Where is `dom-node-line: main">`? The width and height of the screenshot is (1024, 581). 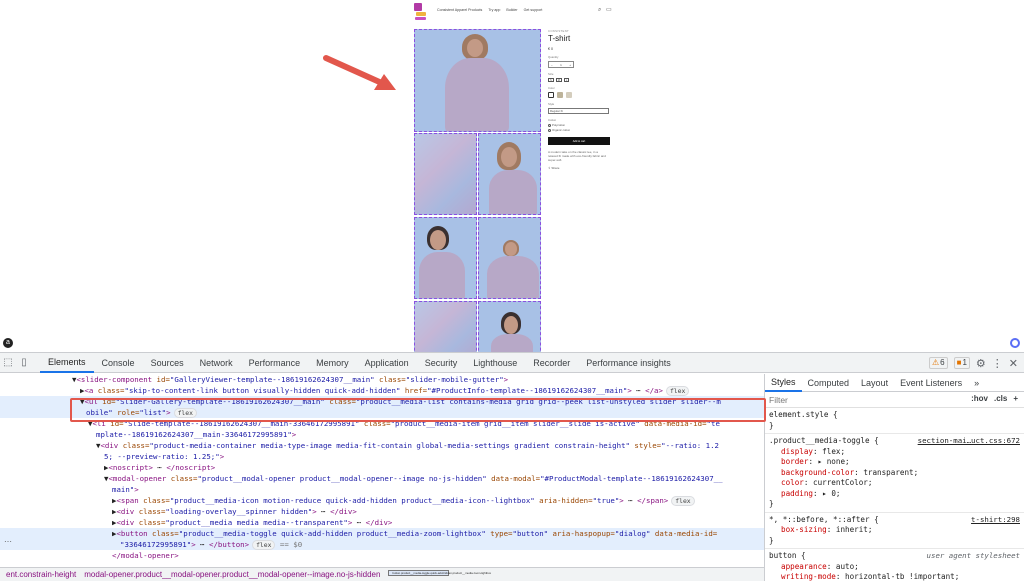 dom-node-line: main"> is located at coordinates (382, 489).